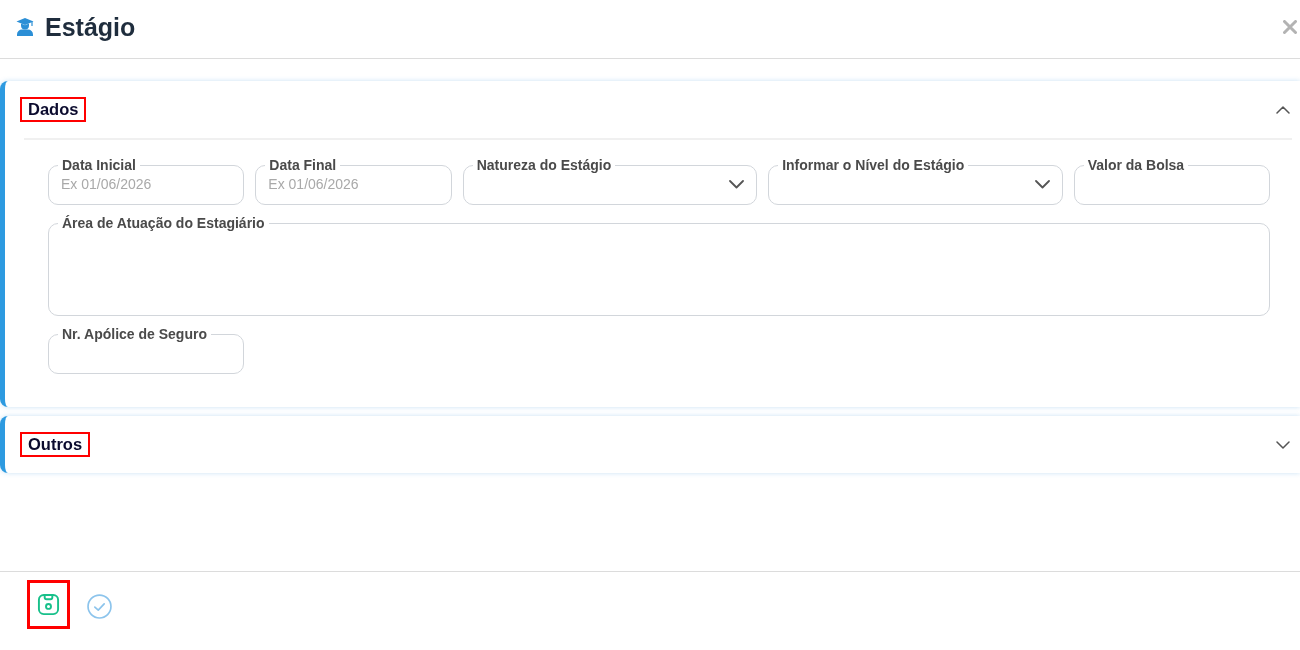 This screenshot has height=650, width=1300. What do you see at coordinates (873, 165) in the screenshot?
I see `field-label: Informar o Nível do Estágio` at bounding box center [873, 165].